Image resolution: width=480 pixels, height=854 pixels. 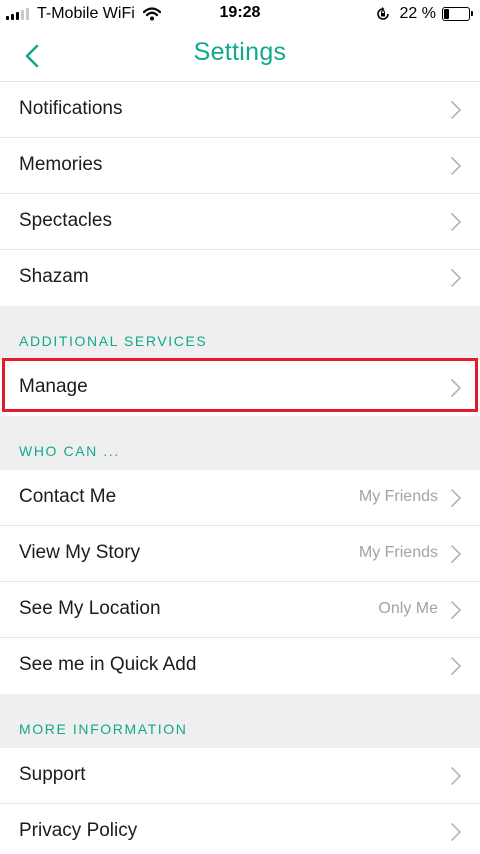 What do you see at coordinates (240, 166) in the screenshot?
I see `settings-row-memories: Memories` at bounding box center [240, 166].